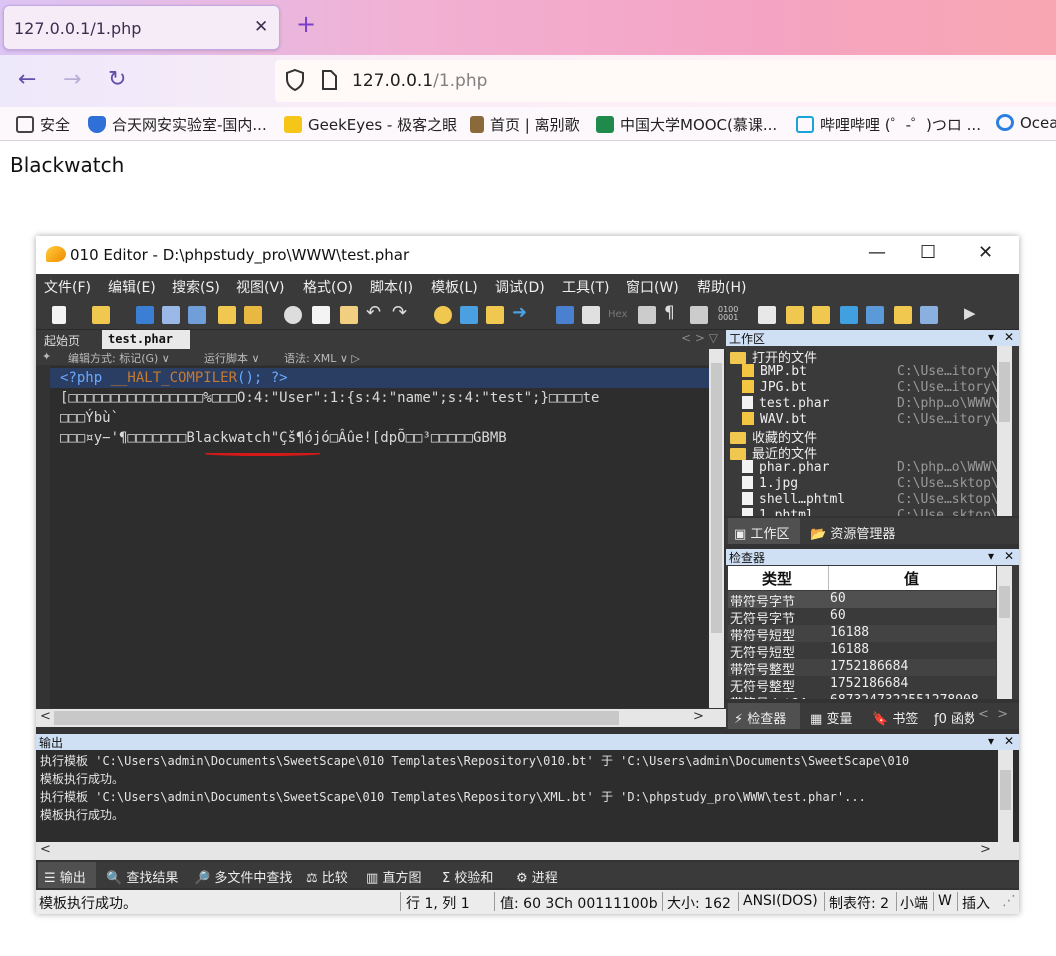 This screenshot has height=956, width=1056. Describe the element at coordinates (327, 876) in the screenshot. I see `tab-compare: ⚖ 比较` at that location.